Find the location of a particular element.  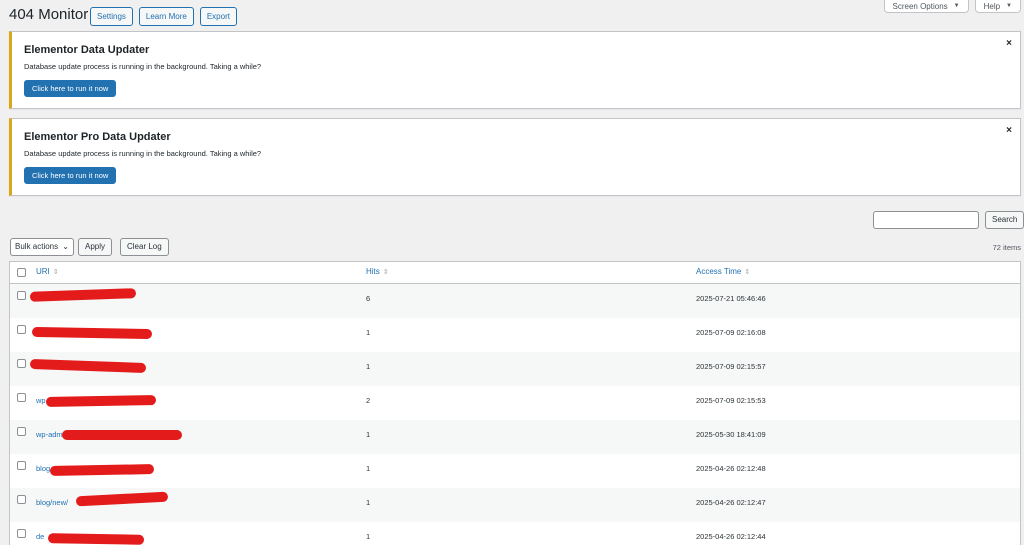

hits-value: 2 is located at coordinates (368, 400).